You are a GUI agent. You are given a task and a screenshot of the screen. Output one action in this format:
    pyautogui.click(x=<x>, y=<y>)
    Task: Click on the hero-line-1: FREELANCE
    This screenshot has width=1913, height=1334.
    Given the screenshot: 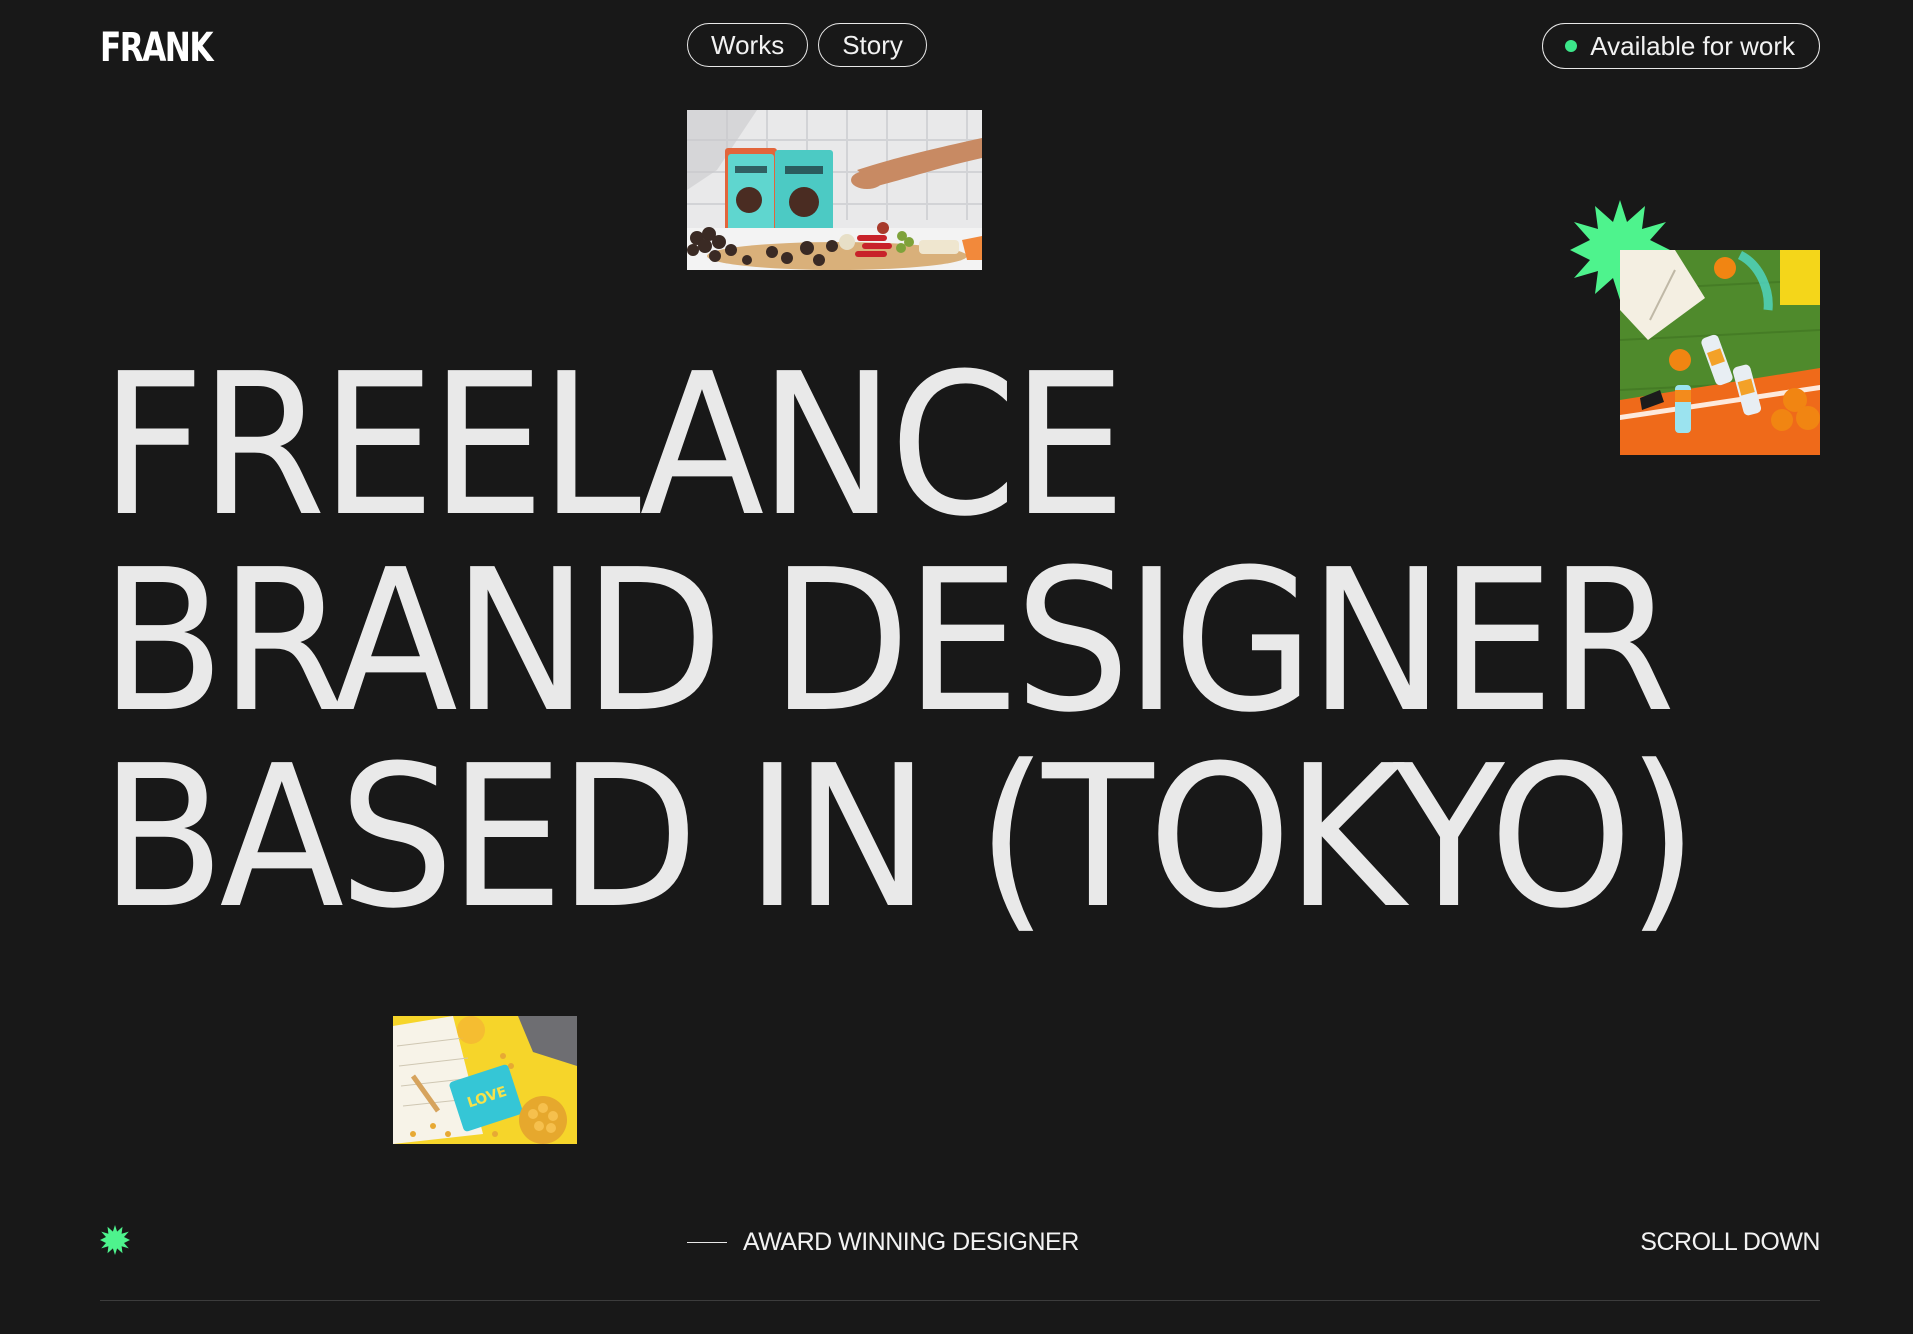 What is the action you would take?
    pyautogui.click(x=613, y=446)
    